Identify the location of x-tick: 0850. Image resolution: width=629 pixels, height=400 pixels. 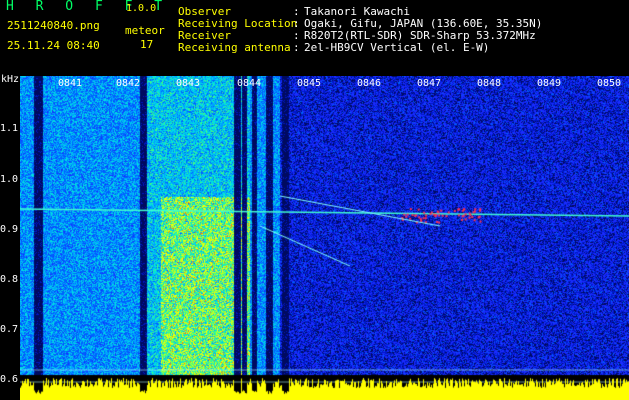
(609, 83).